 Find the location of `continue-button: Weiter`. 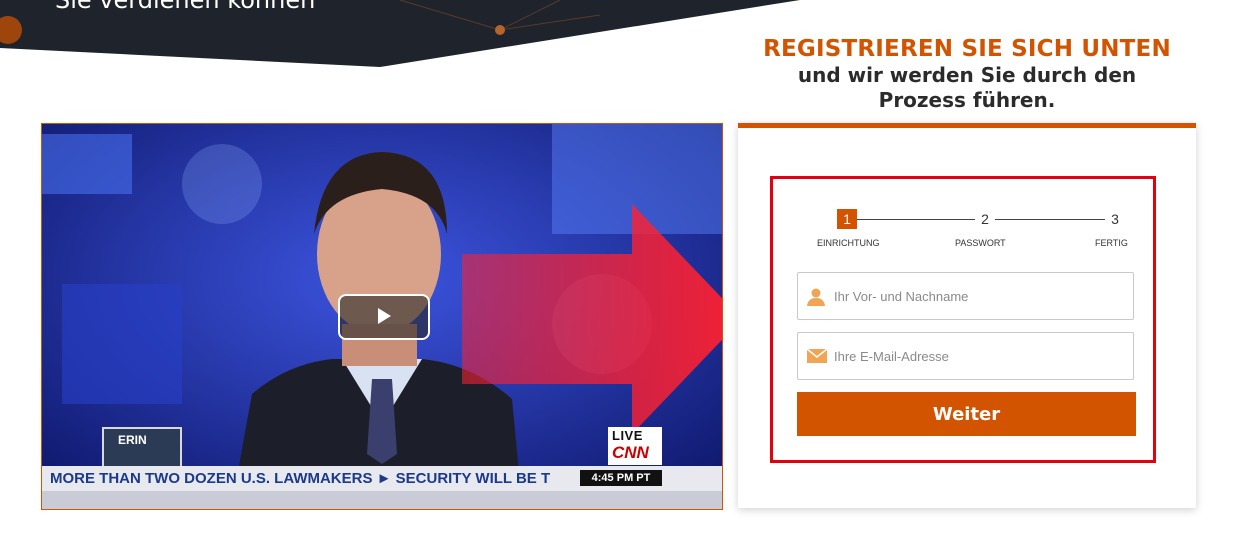

continue-button: Weiter is located at coordinates (966, 414).